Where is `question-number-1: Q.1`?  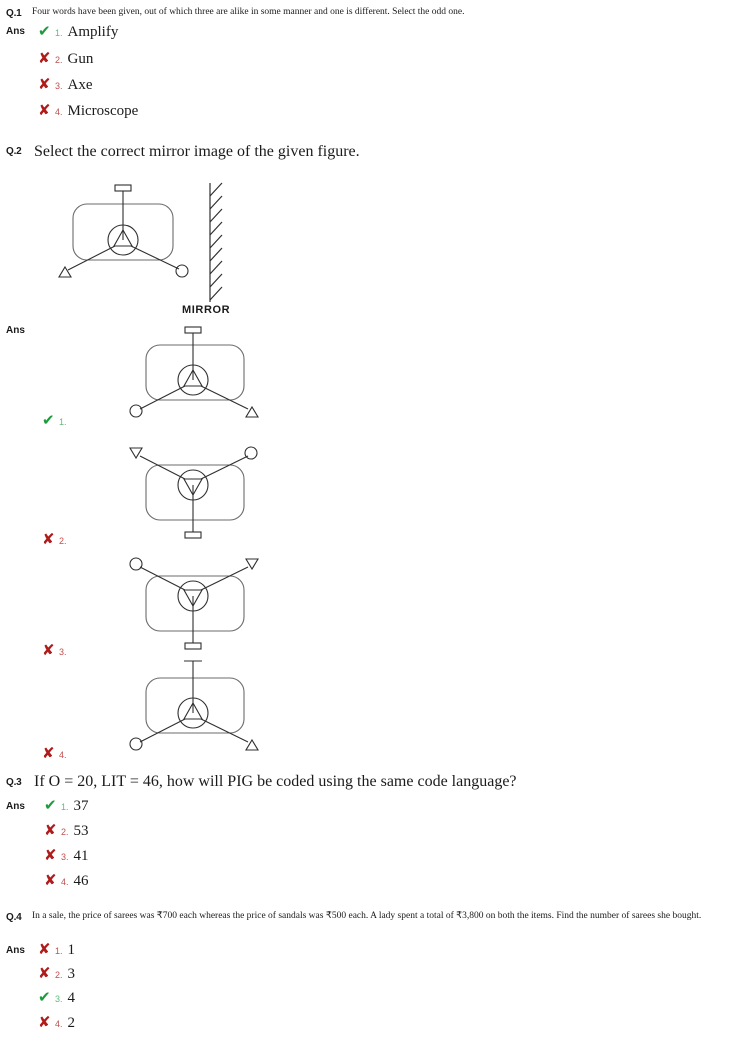 question-number-1: Q.1 is located at coordinates (14, 13).